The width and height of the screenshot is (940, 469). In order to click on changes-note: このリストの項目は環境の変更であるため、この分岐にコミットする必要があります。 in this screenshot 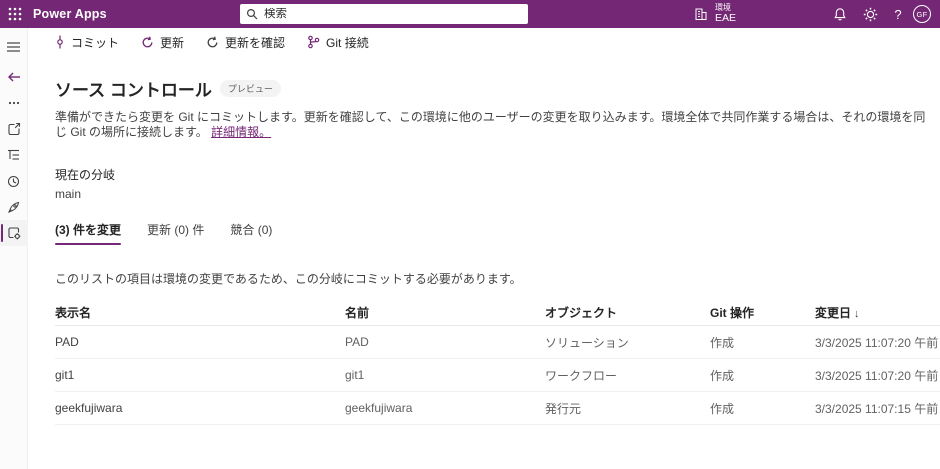, I will do `click(288, 279)`.